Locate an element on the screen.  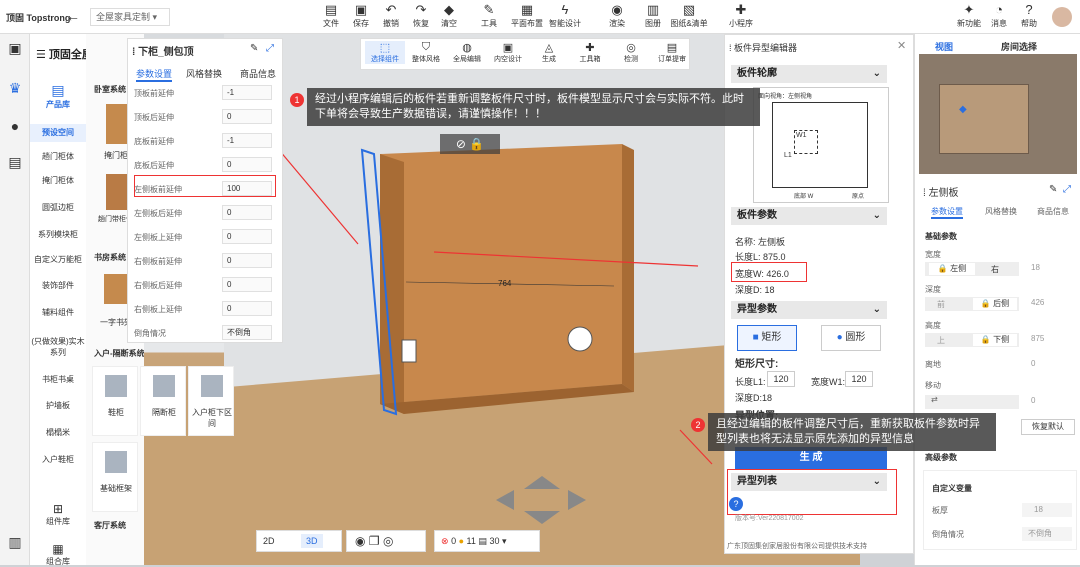
visibility-toolbar: ⊘ 🔒 is located at coordinates (470, 144).